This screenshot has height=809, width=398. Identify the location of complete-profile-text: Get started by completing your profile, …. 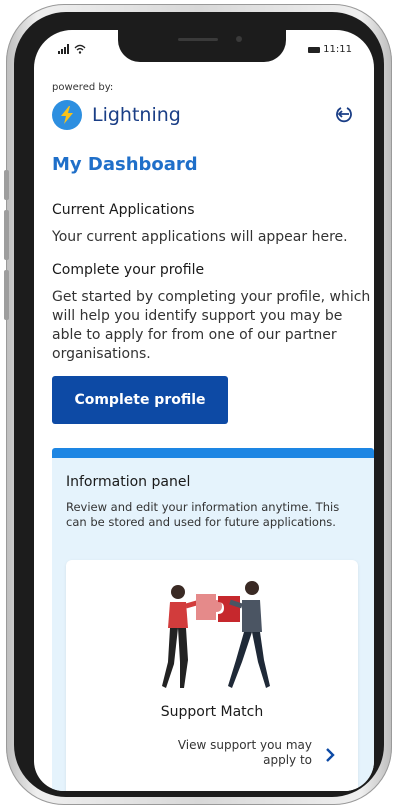
(211, 325).